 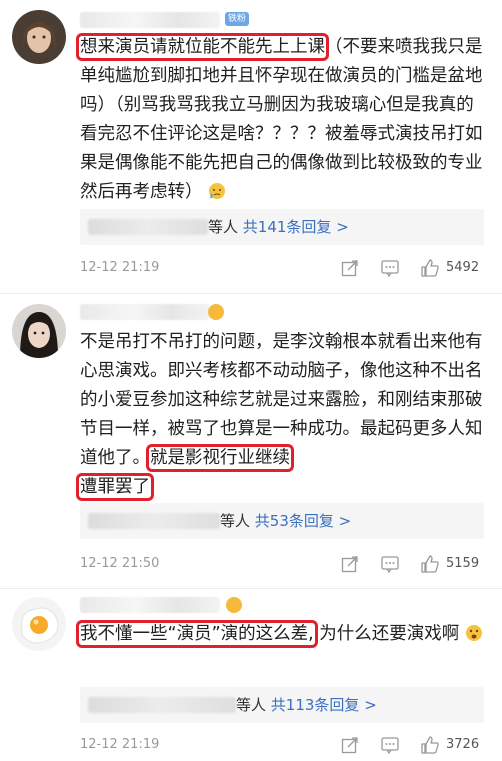 What do you see at coordinates (474, 634) in the screenshot?
I see `shocked-emoji-icon` at bounding box center [474, 634].